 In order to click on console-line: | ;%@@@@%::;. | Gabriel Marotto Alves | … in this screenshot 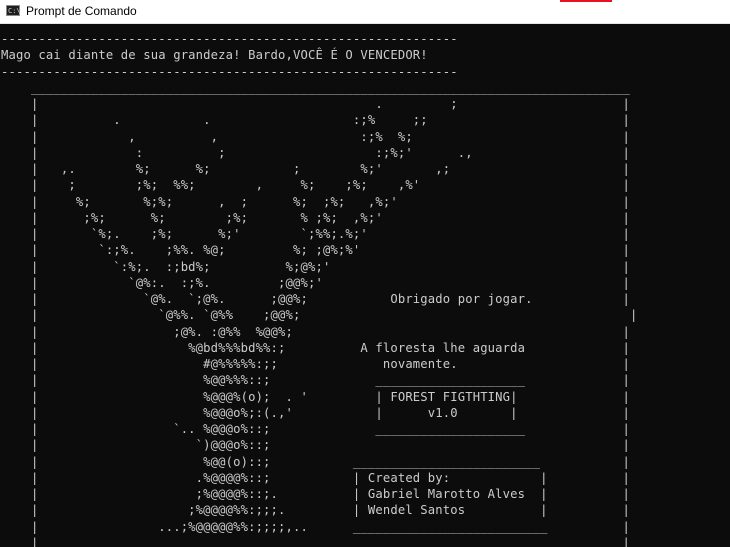, I will do `click(315, 494)`.